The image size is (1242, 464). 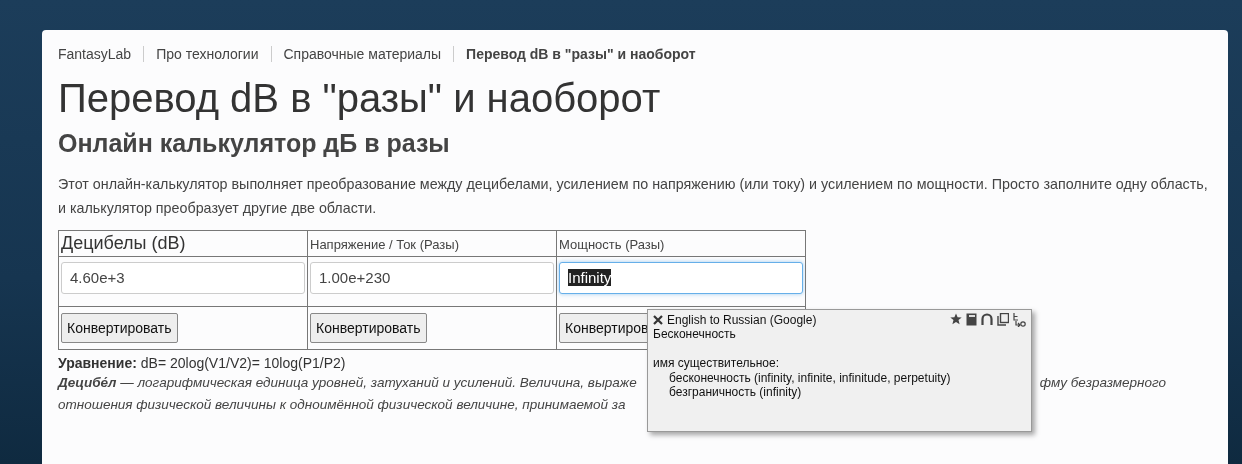 I want to click on column-header: Напряжение / Ток (Разы), so click(x=432, y=243).